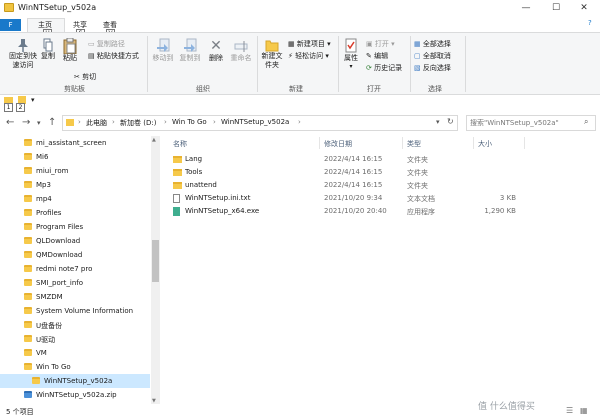  I want to click on open-button: ▣ 打开 ▾, so click(380, 44).